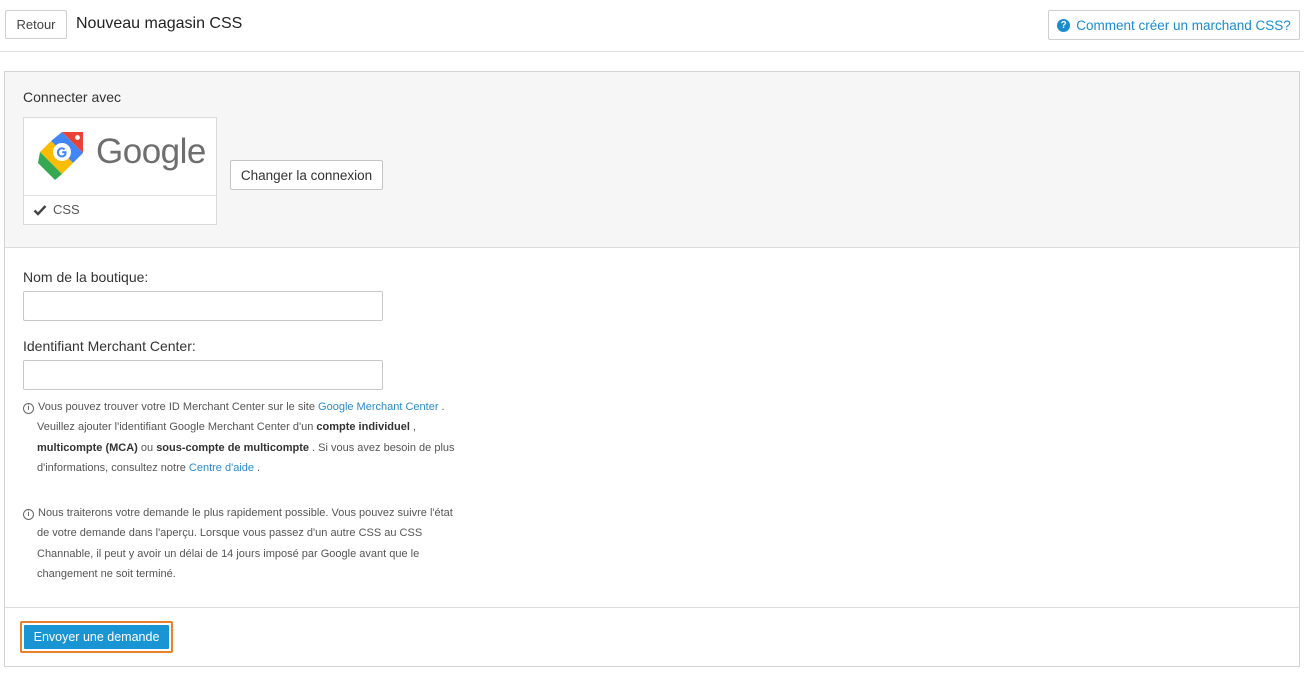 The image size is (1304, 676). I want to click on note-bold-text: compte individuel, so click(363, 427).